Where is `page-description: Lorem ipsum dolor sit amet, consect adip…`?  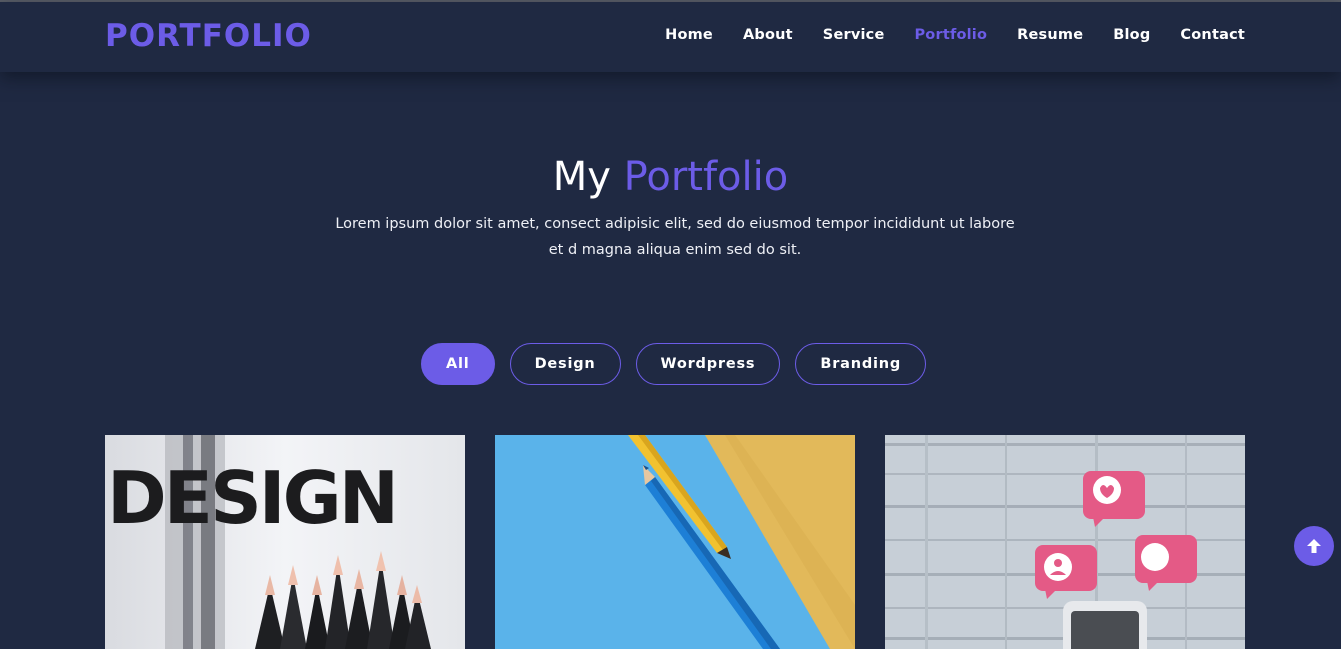 page-description: Lorem ipsum dolor sit amet, consect adip… is located at coordinates (675, 237).